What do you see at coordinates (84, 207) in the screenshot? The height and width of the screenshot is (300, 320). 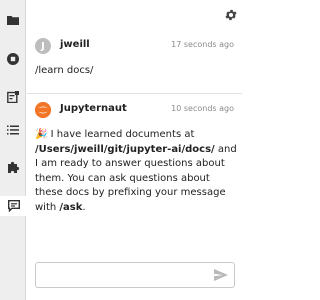 I see `message-text: .` at bounding box center [84, 207].